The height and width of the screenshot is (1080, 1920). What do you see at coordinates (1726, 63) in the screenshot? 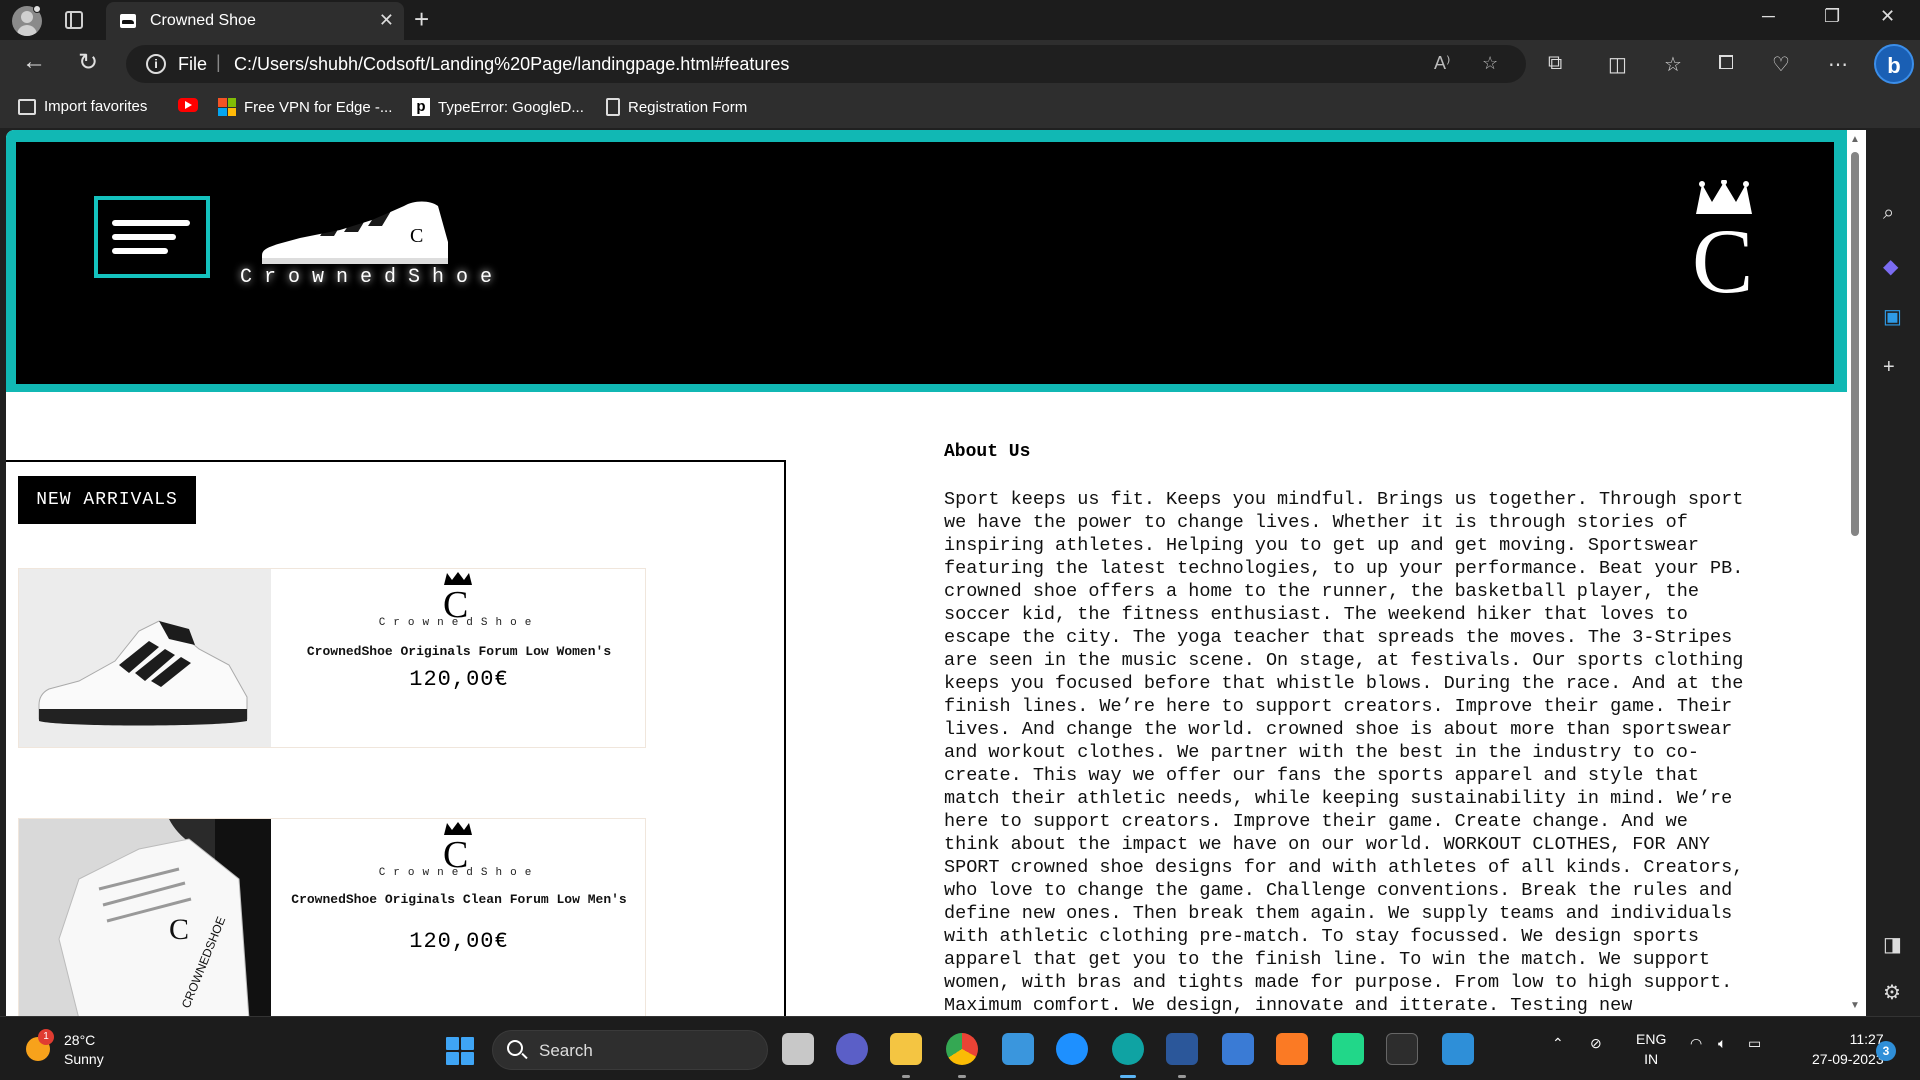
I see `collections-icon: ⧠` at bounding box center [1726, 63].